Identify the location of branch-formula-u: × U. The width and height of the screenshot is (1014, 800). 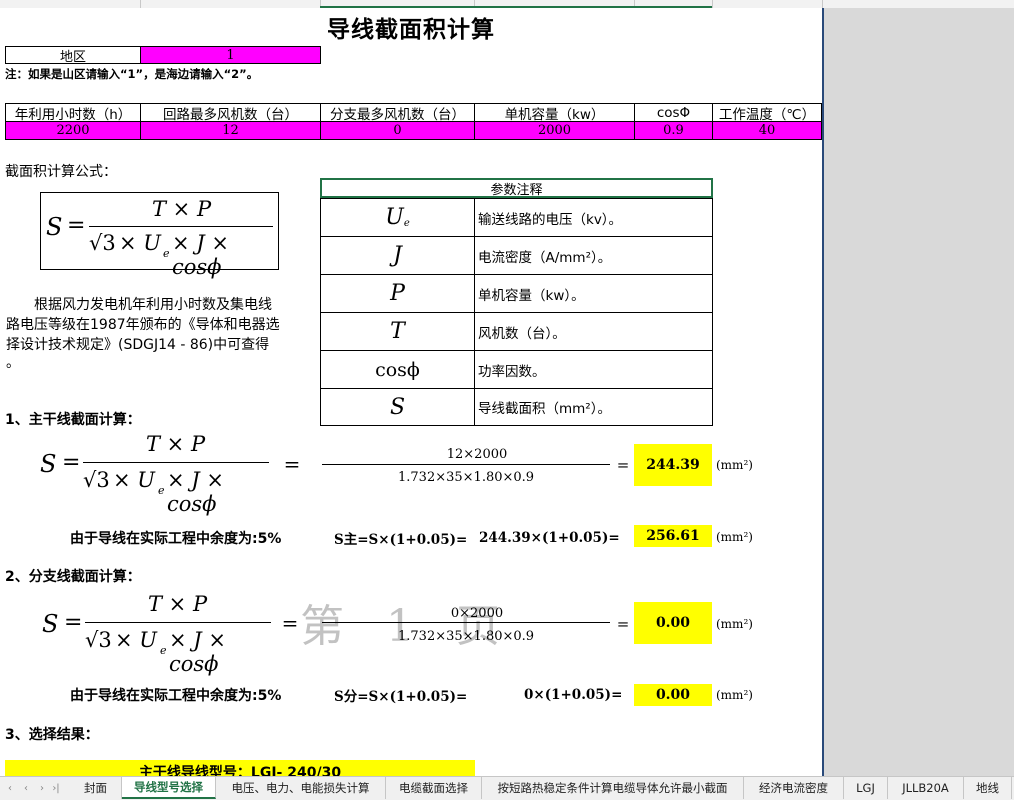
(136, 640).